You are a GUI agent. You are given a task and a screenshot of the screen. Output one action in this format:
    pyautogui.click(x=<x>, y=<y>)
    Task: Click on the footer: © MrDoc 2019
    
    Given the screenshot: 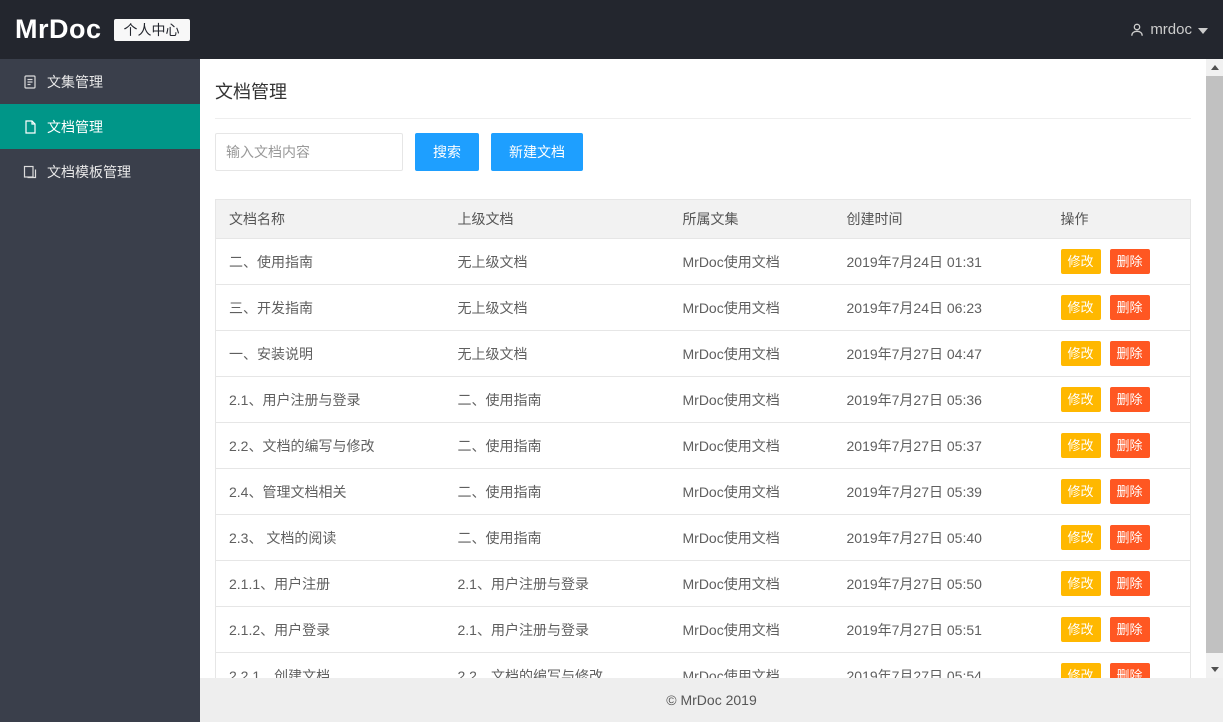 What is the action you would take?
    pyautogui.click(x=711, y=700)
    